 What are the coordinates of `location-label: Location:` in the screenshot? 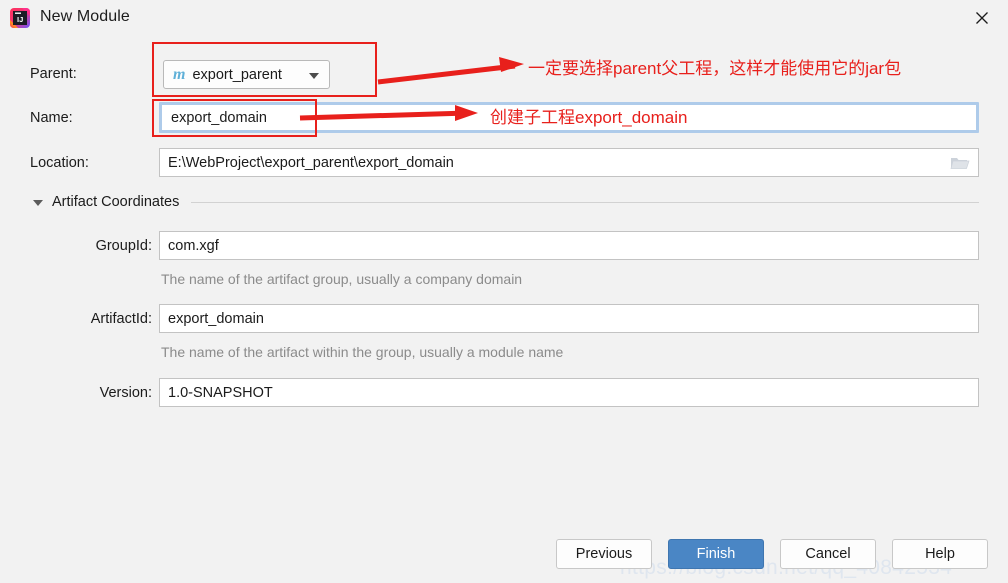 It's located at (59, 163).